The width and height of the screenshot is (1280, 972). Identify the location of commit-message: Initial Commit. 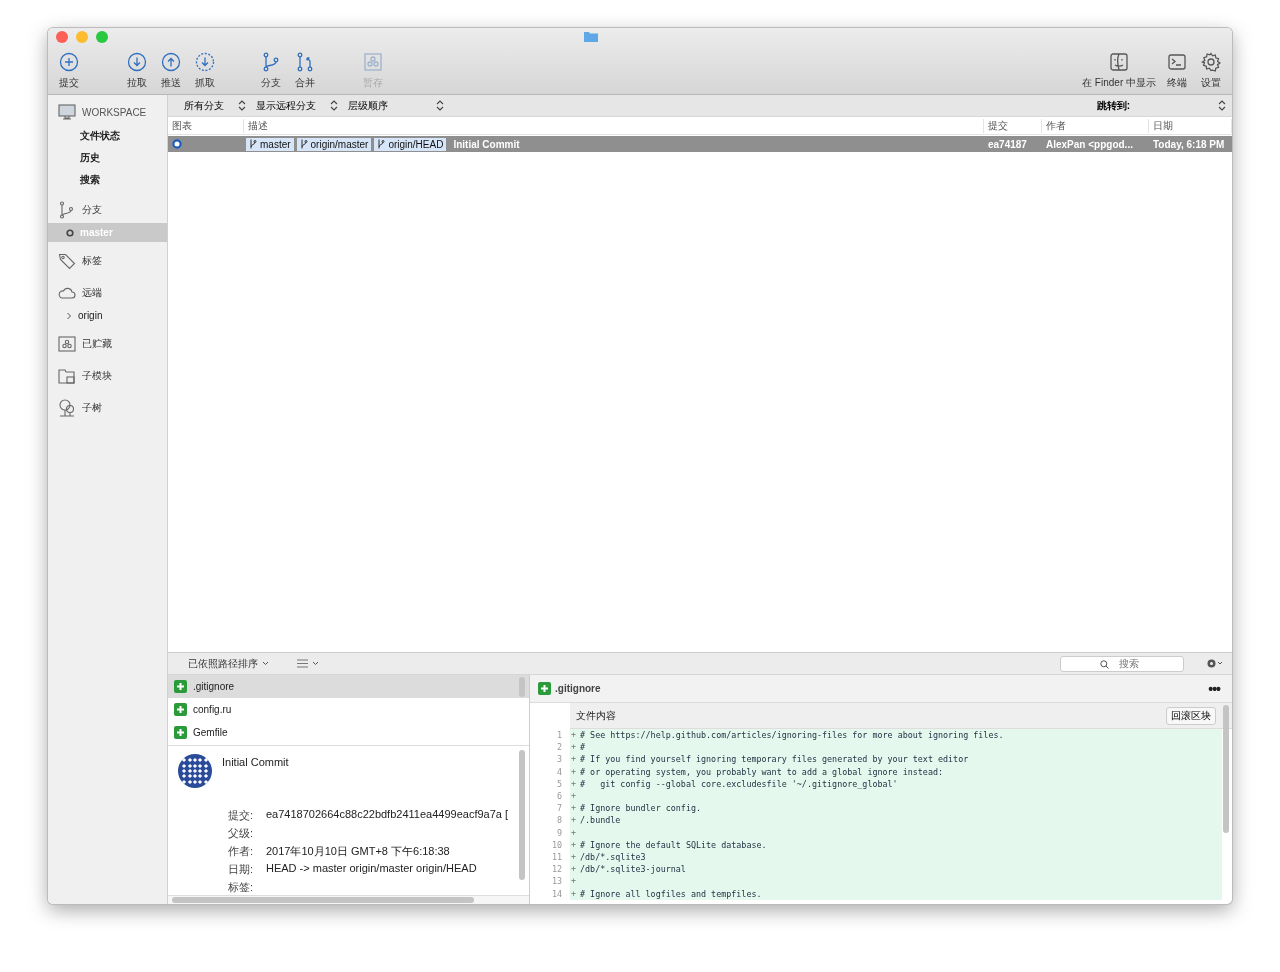
(486, 144).